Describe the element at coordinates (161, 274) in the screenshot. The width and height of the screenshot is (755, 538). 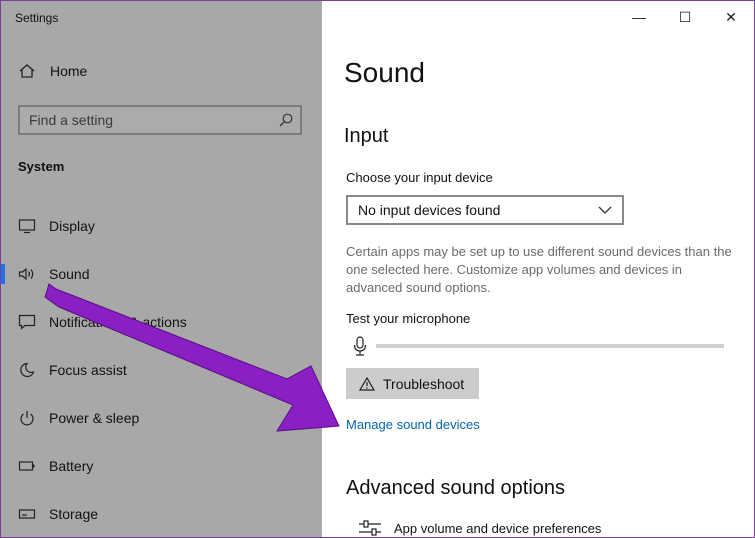
I see `sidebar-item-sound: Sound` at that location.